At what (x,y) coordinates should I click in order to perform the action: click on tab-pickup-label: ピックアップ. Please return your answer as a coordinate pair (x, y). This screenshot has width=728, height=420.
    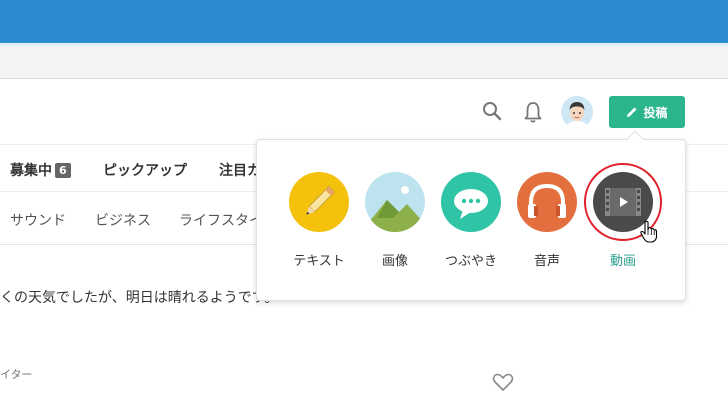
    Looking at the image, I should click on (145, 171).